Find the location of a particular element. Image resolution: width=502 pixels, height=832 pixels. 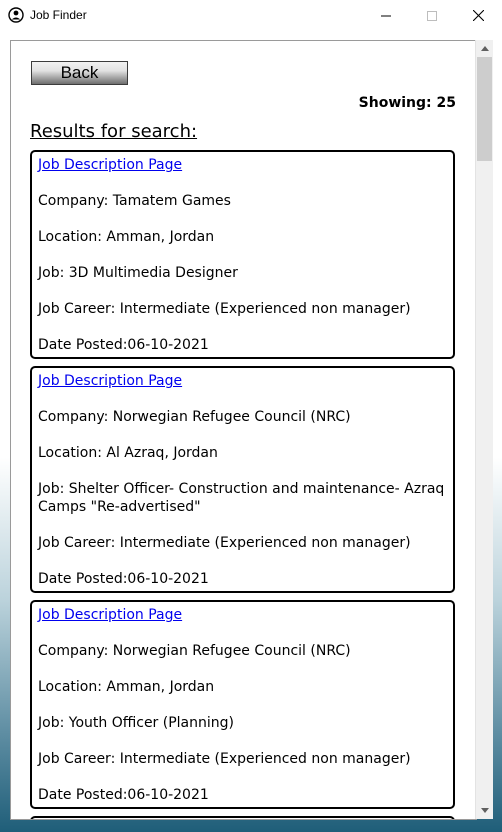

arrow-down-icon is located at coordinates (484, 810).